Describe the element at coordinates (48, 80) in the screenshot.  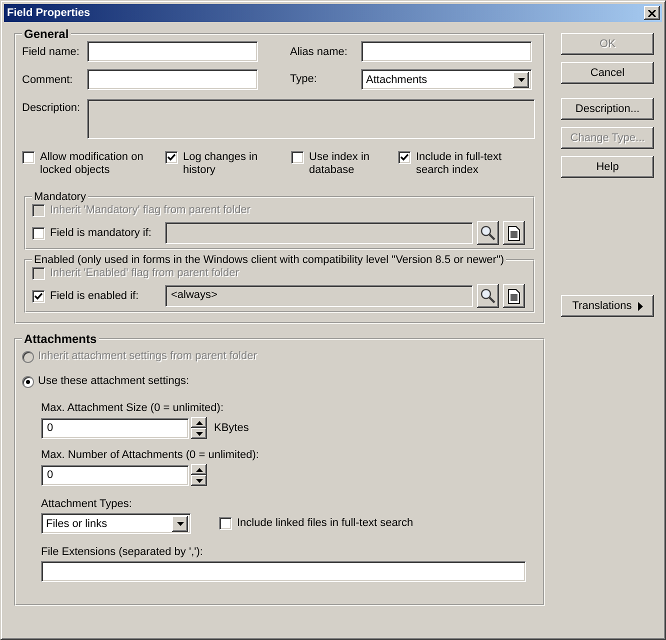
I see `field-label: Comment:` at that location.